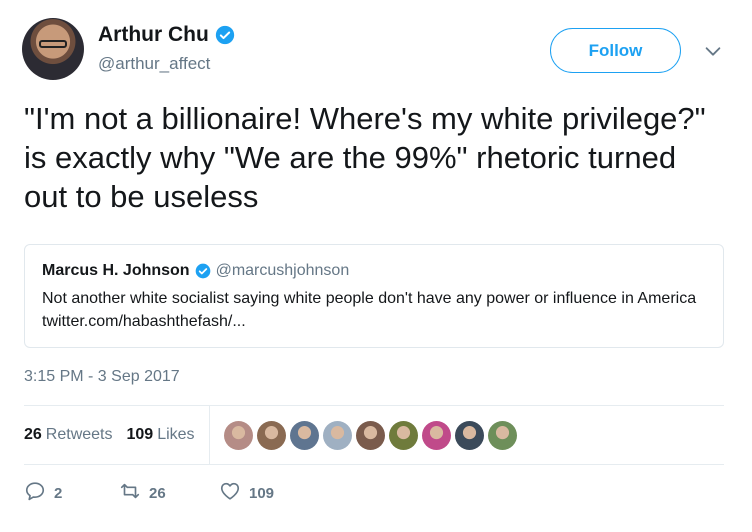  Describe the element at coordinates (615, 50) in the screenshot. I see `follow-button: Follow` at that location.